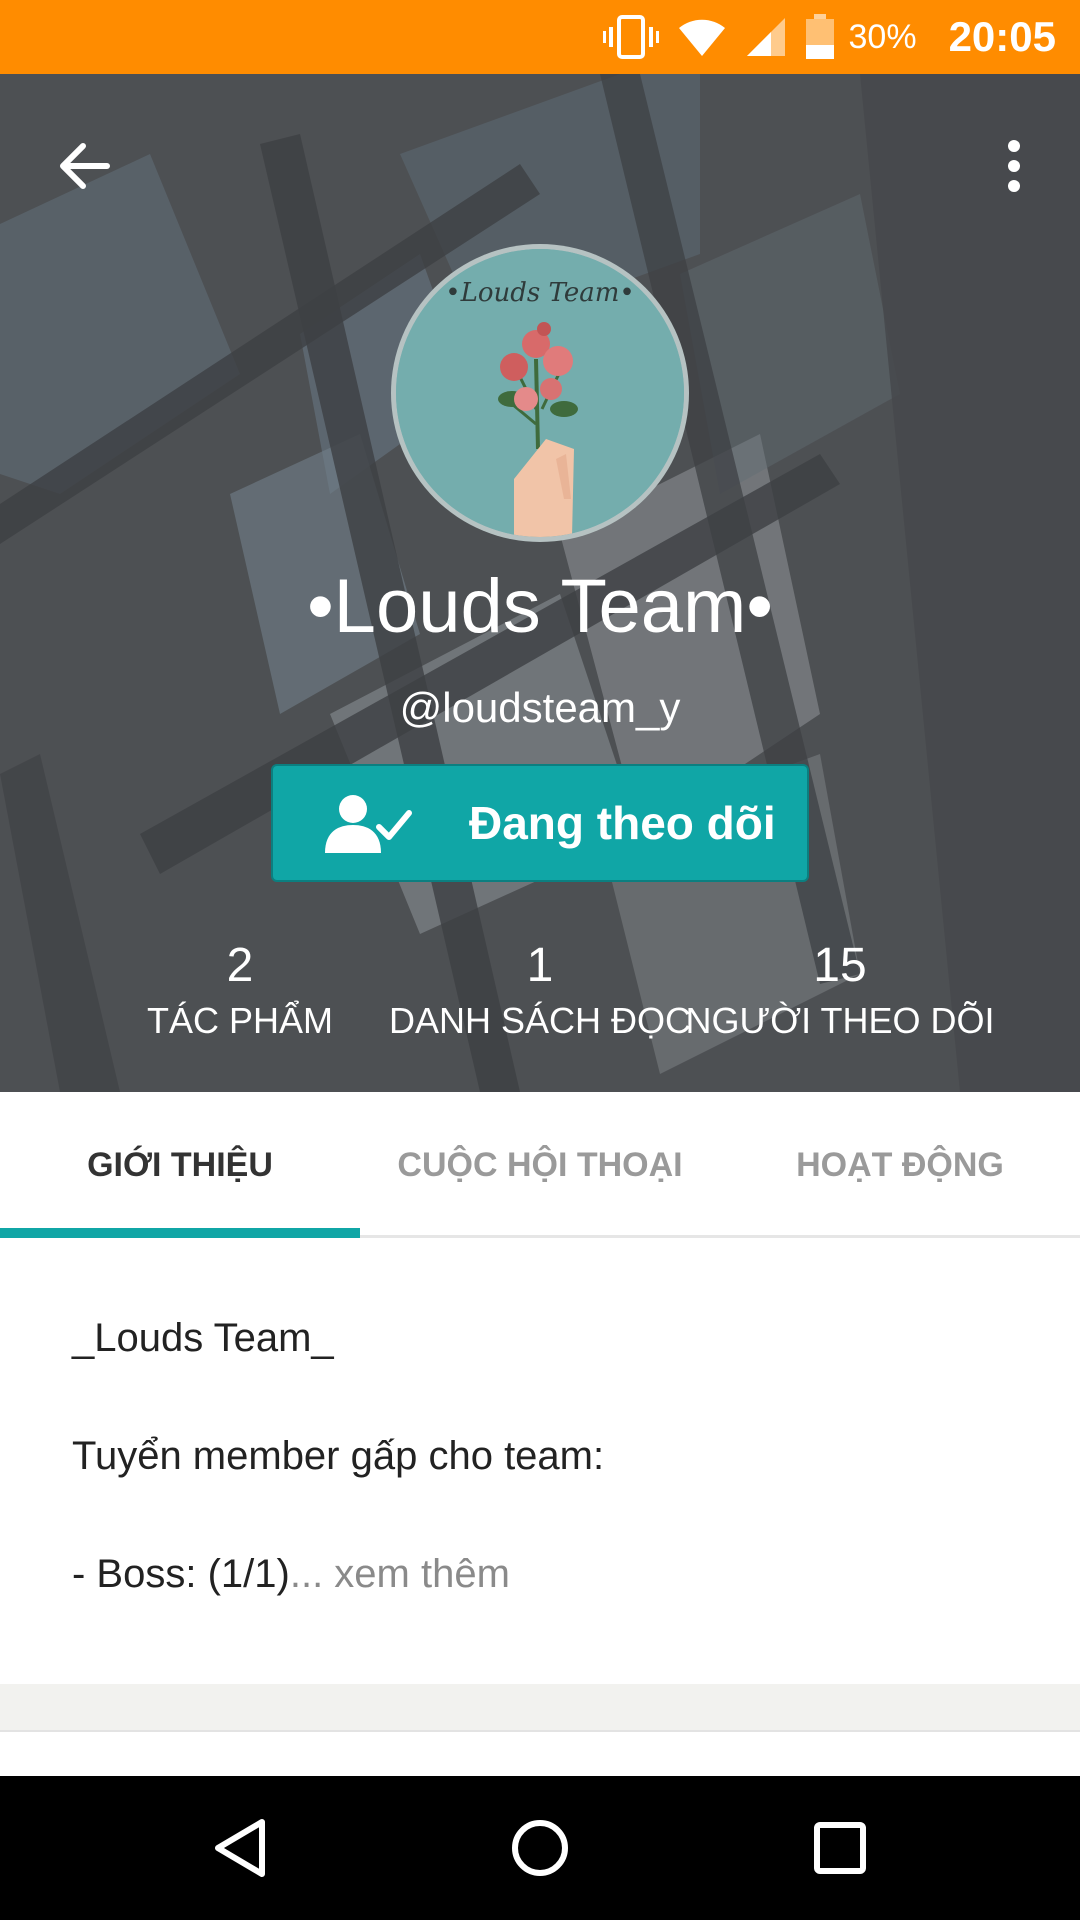 This screenshot has width=1080, height=1920. Describe the element at coordinates (1002, 36) in the screenshot. I see `status-time: 20:05` at that location.